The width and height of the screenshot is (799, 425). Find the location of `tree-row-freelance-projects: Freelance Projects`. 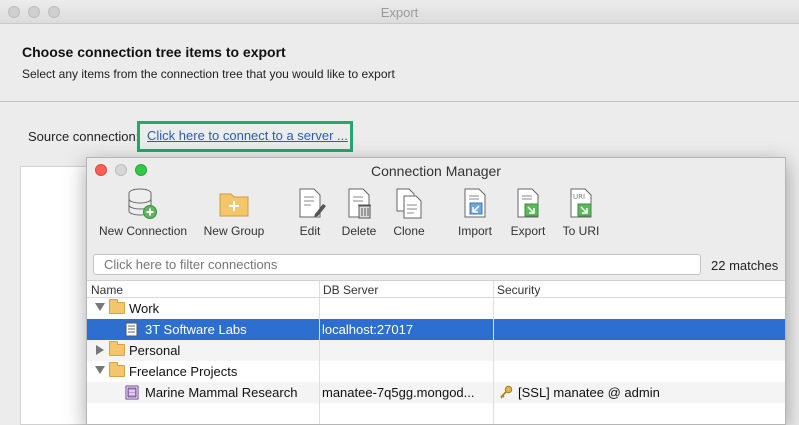

tree-row-freelance-projects: Freelance Projects is located at coordinates (436, 371).